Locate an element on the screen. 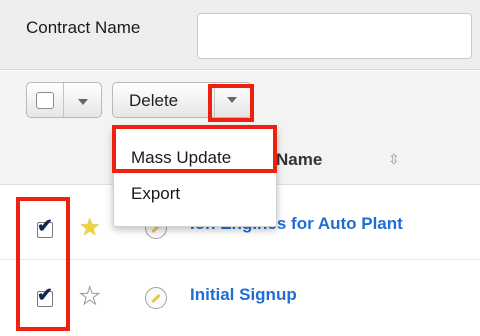  select-divider is located at coordinates (63, 100).